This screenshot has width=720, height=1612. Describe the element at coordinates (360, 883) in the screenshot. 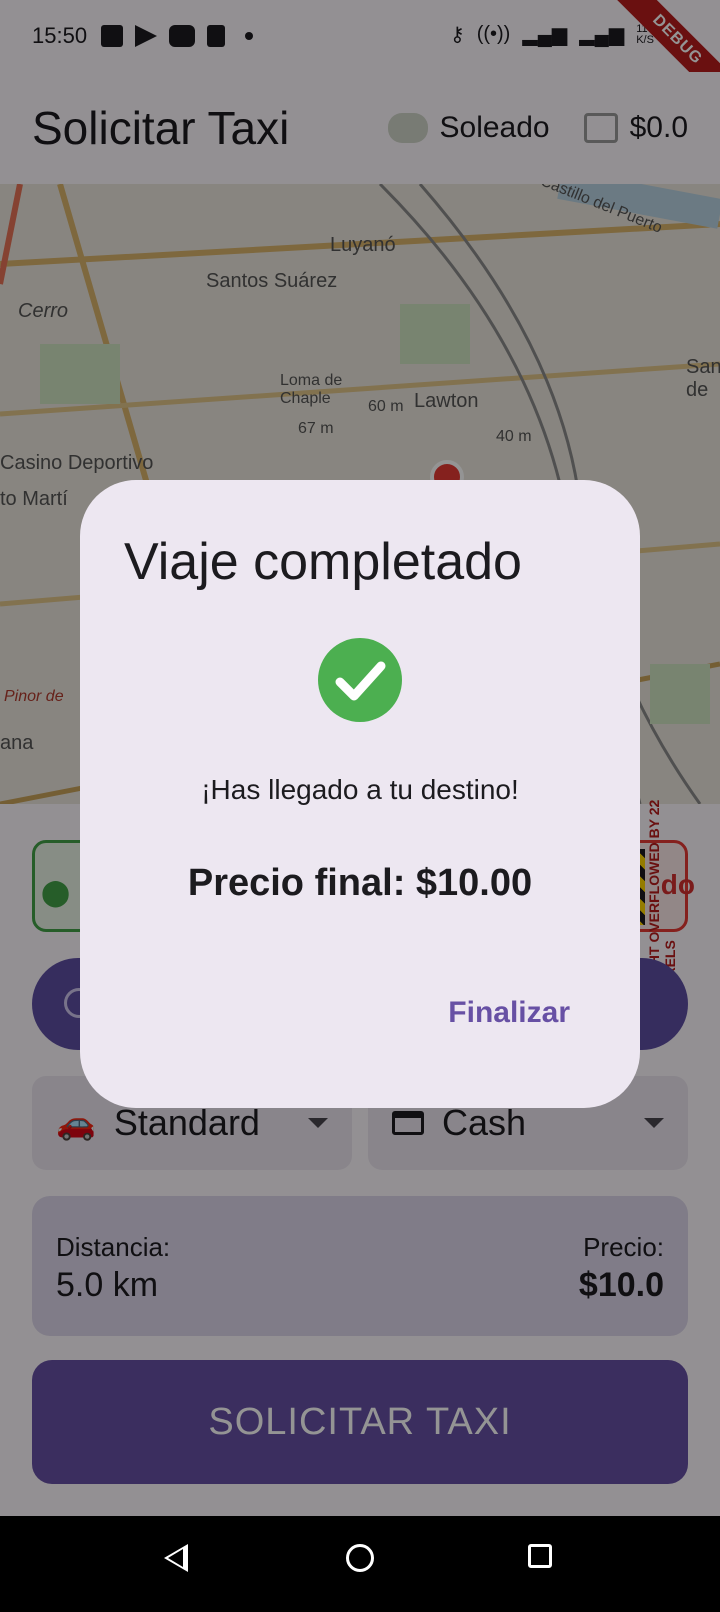

I see `final-price: Precio final: $10.00` at that location.